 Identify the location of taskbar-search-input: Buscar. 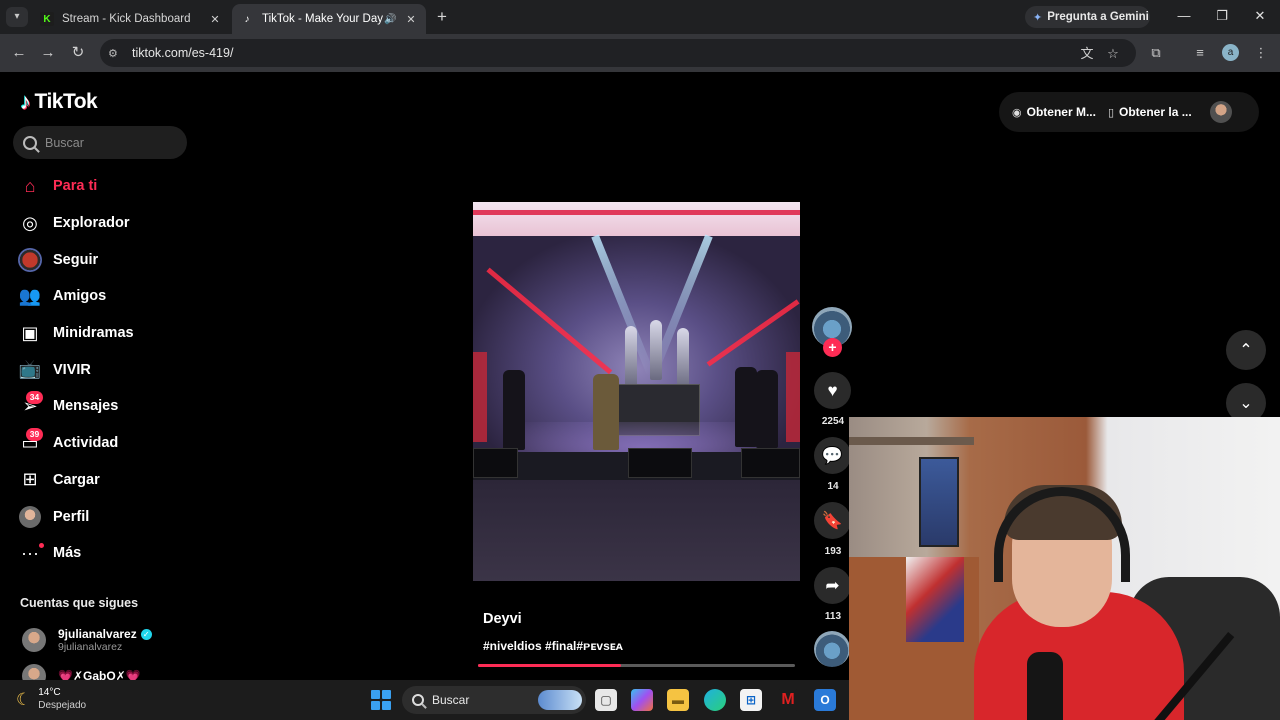
(494, 700).